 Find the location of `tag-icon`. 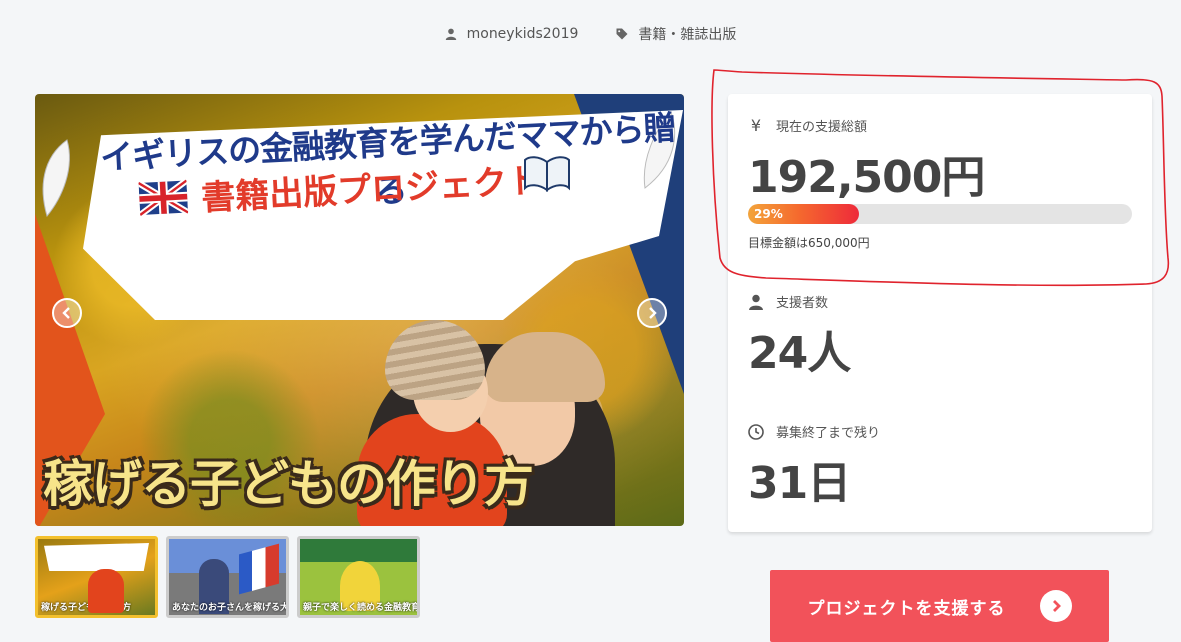

tag-icon is located at coordinates (622, 34).